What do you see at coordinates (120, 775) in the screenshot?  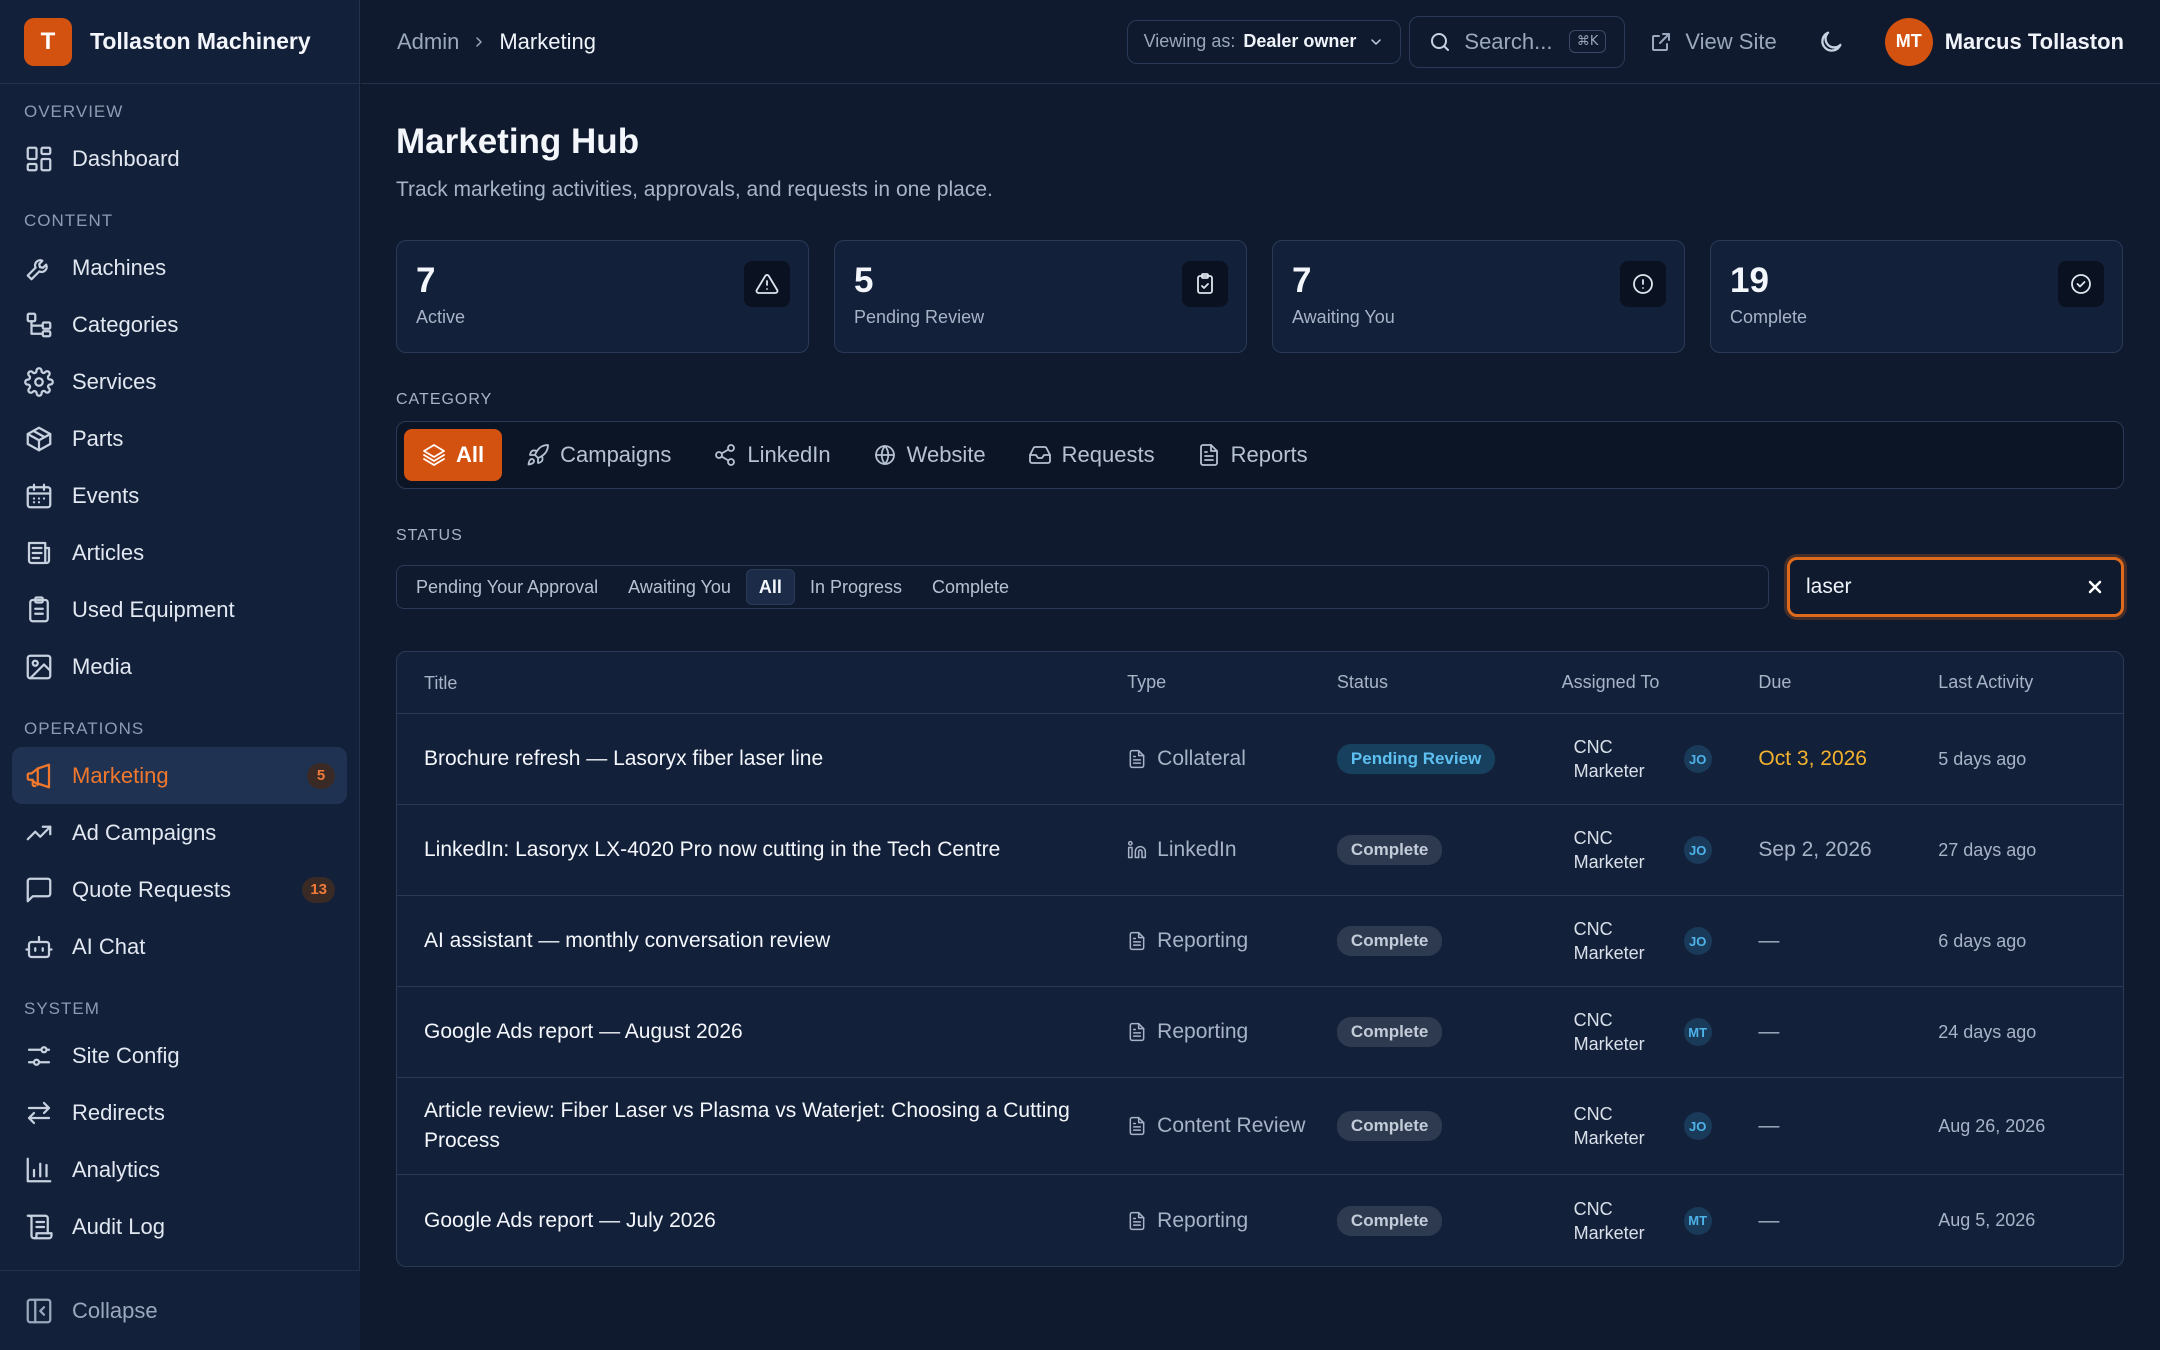 I see `sidebar-item-label: Marketing` at bounding box center [120, 775].